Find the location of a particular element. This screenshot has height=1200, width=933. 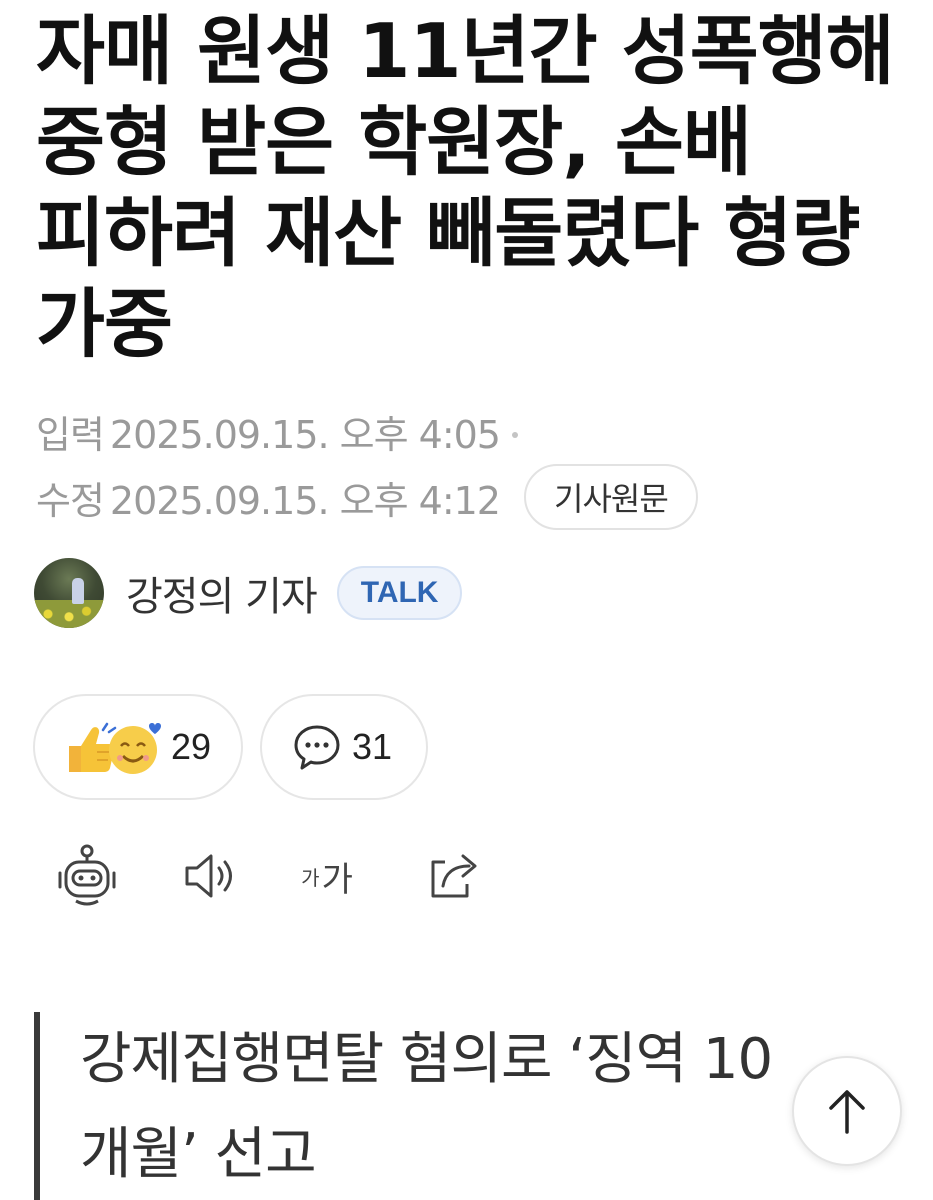

comment-button: 31 is located at coordinates (344, 747).